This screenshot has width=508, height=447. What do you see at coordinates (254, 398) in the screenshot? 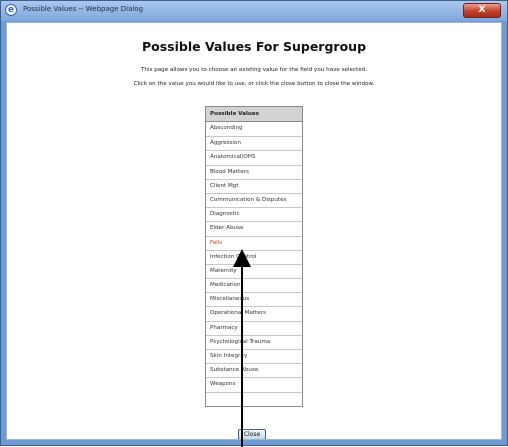
I see `table-empty-row` at bounding box center [254, 398].